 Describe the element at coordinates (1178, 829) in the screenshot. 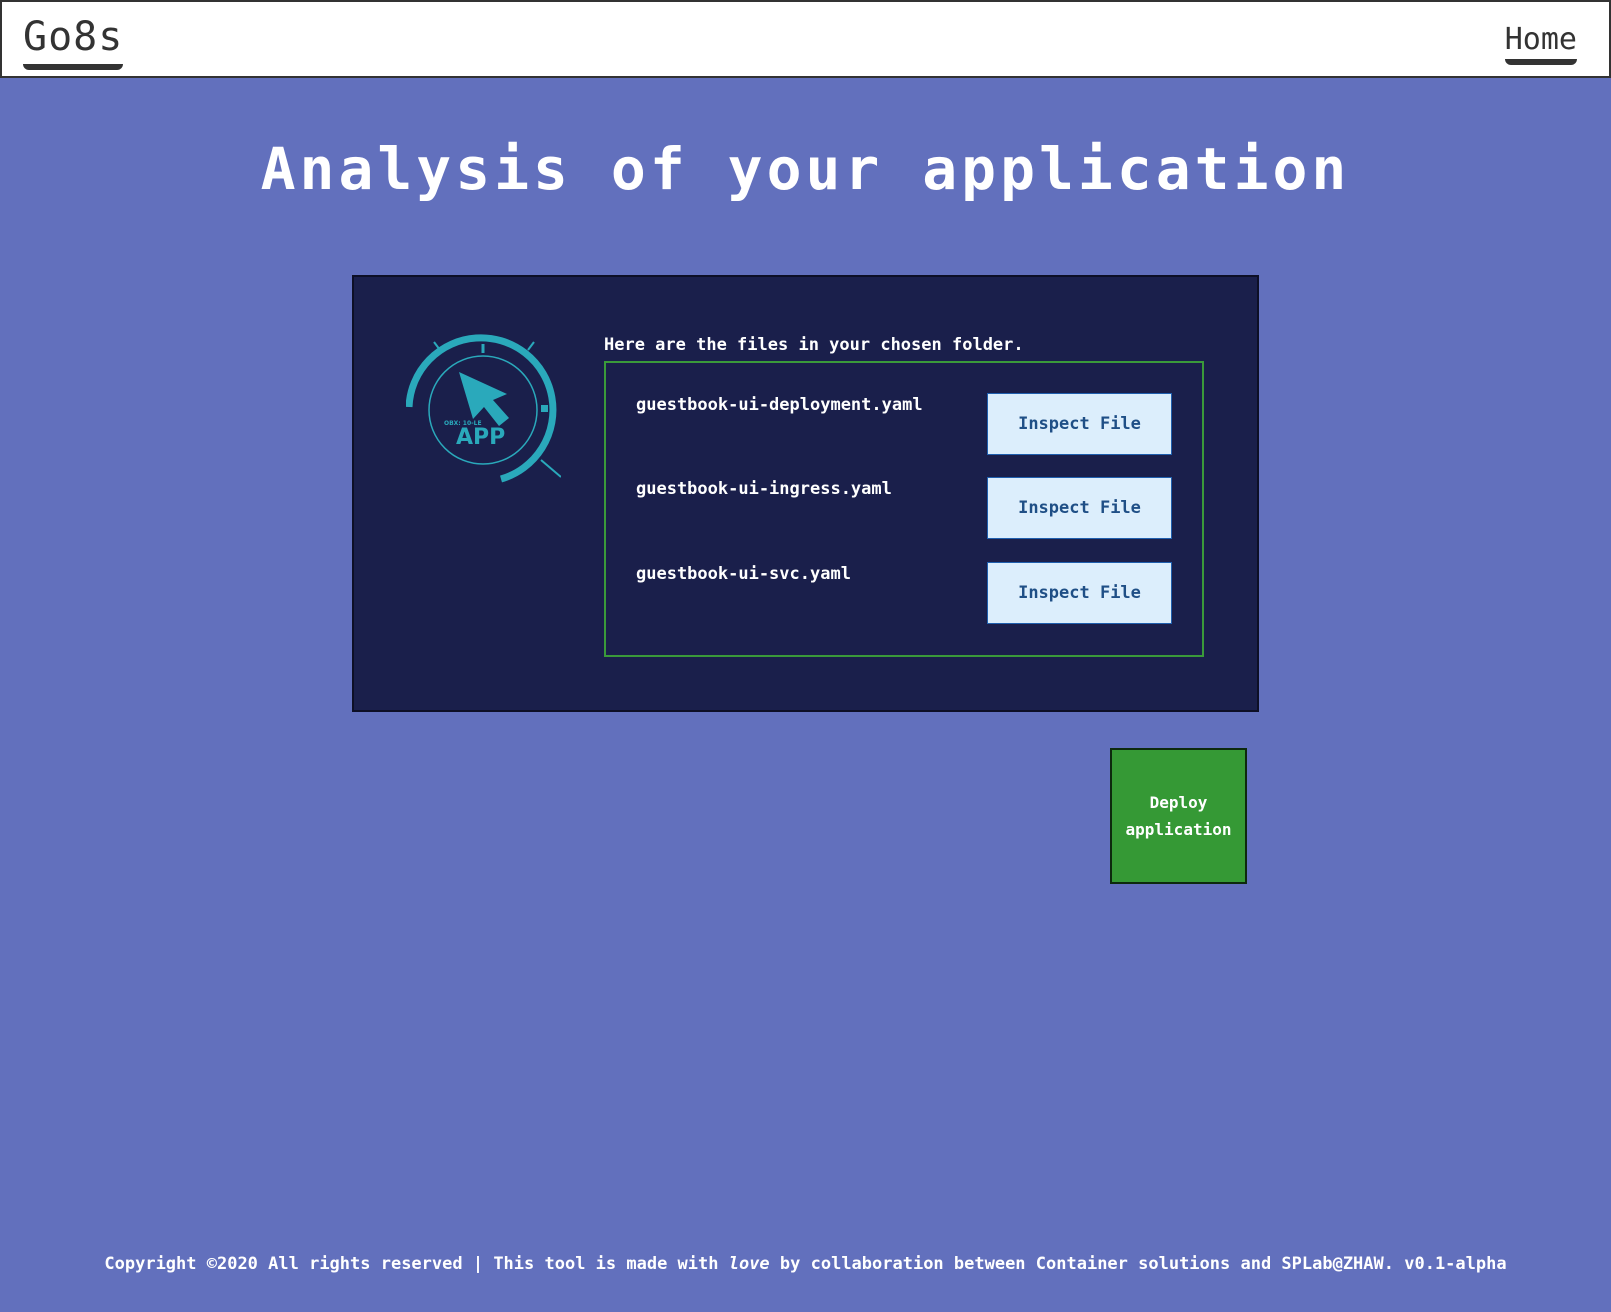

I see `deploy-label-line2: application` at that location.